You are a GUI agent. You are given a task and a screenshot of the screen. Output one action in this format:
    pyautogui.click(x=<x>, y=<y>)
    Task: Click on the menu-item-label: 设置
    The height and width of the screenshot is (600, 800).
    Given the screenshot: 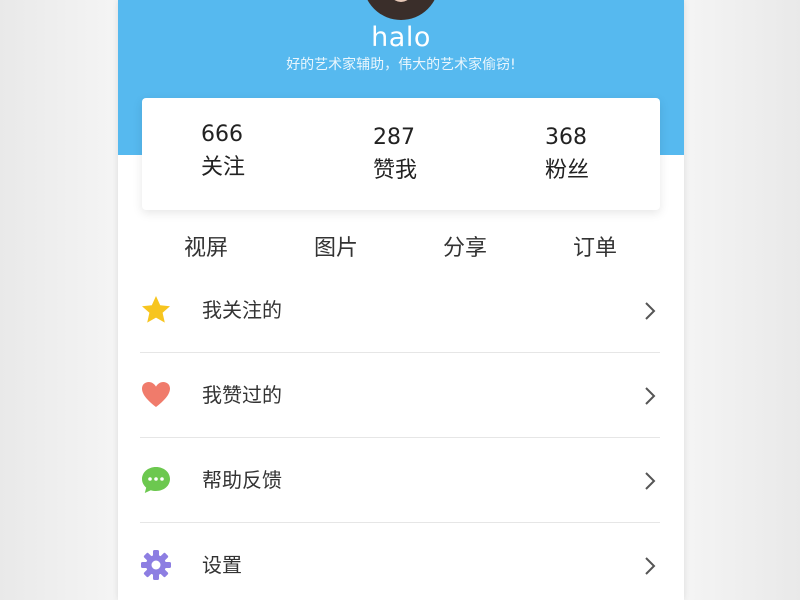 What is the action you would take?
    pyautogui.click(x=222, y=565)
    